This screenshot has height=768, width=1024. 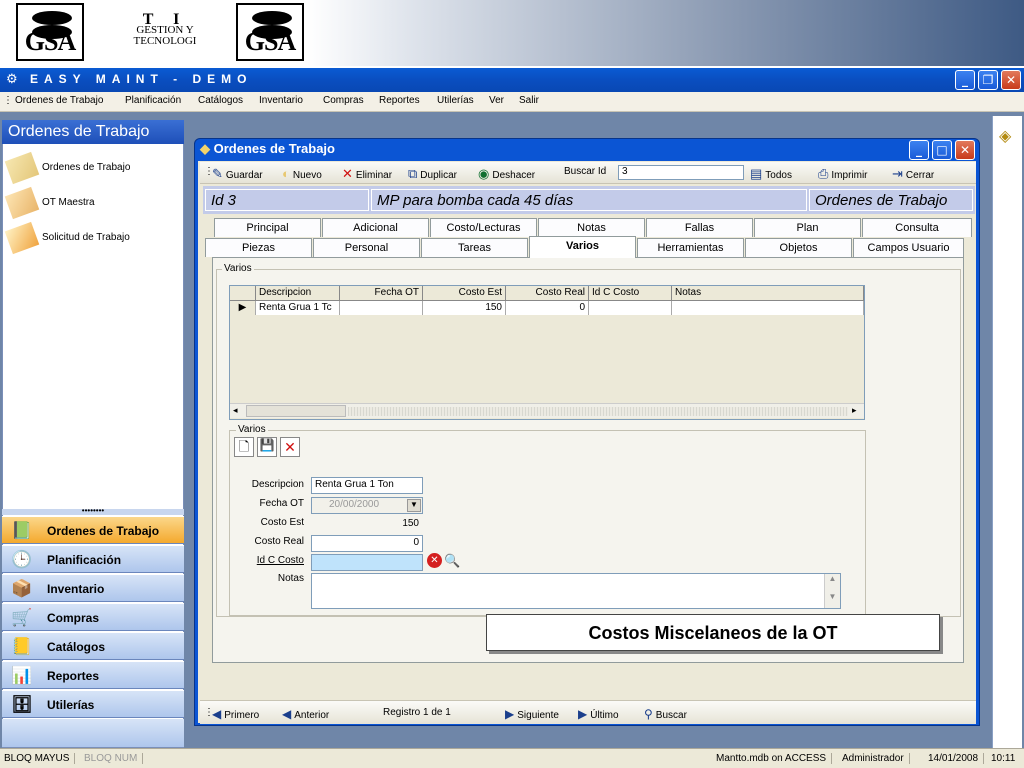 I want to click on eliminar-button: ✕ Eliminar, so click(x=367, y=174).